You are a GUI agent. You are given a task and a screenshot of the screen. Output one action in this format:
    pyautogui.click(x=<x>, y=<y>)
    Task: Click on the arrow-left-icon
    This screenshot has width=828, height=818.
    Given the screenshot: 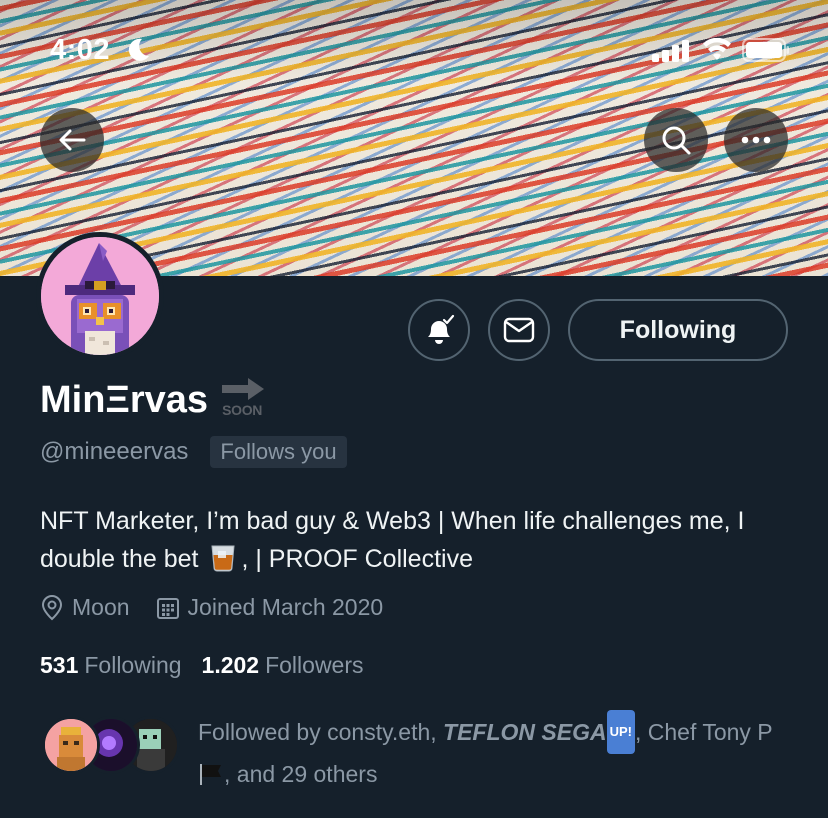 What is the action you would take?
    pyautogui.click(x=72, y=140)
    